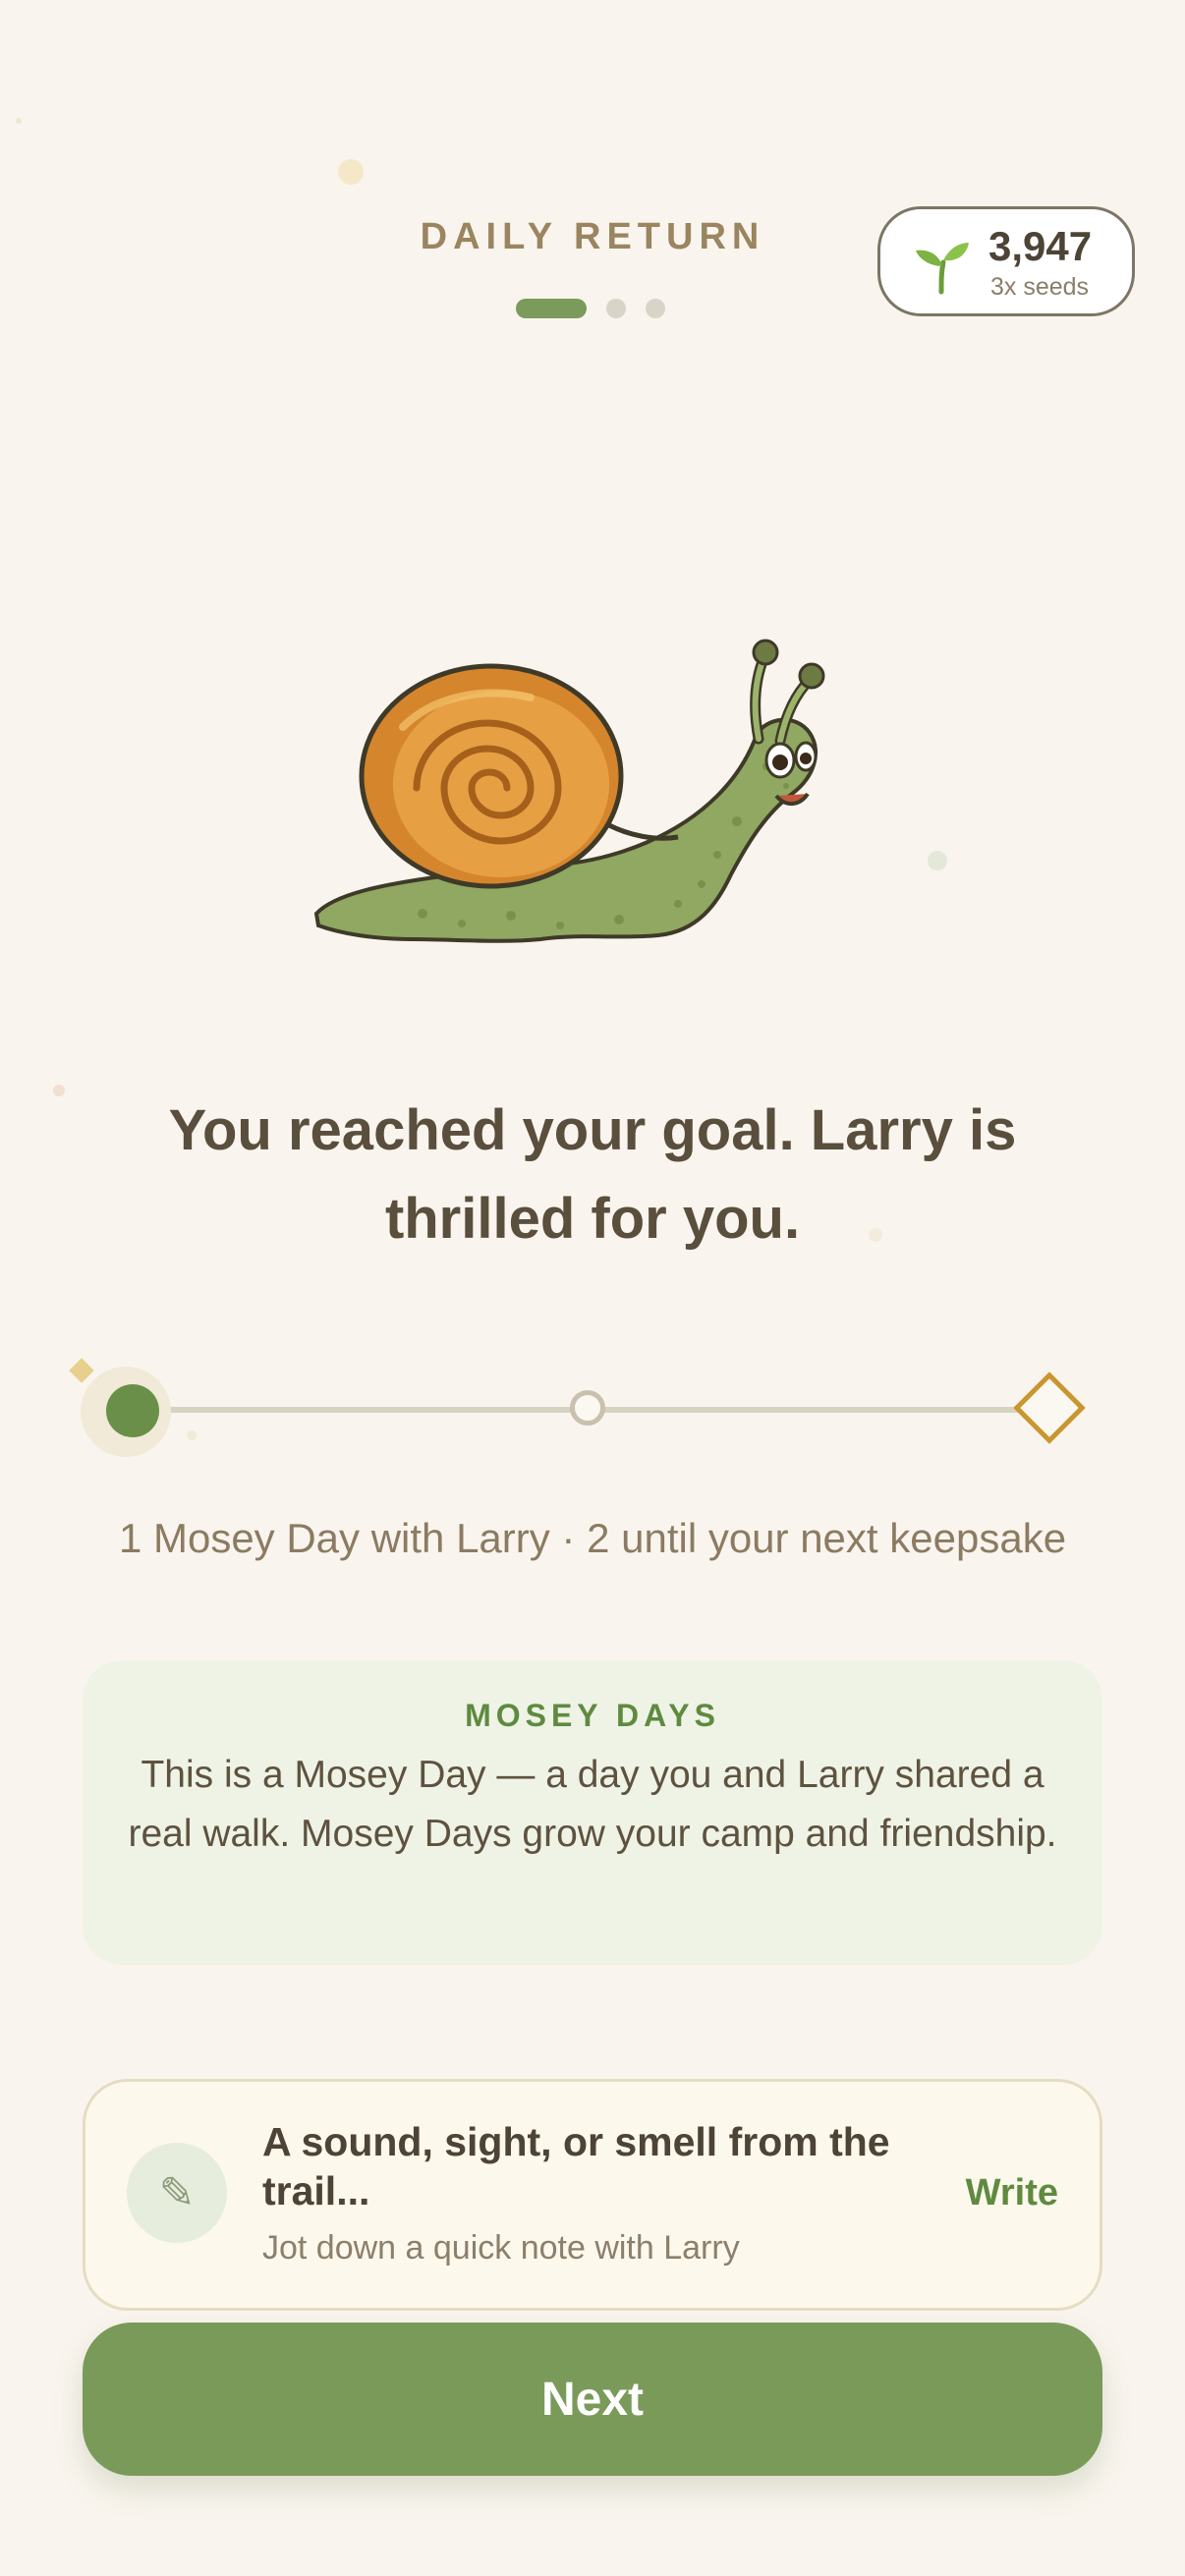 Image resolution: width=1185 pixels, height=2576 pixels. I want to click on progress-next-node, so click(588, 1408).